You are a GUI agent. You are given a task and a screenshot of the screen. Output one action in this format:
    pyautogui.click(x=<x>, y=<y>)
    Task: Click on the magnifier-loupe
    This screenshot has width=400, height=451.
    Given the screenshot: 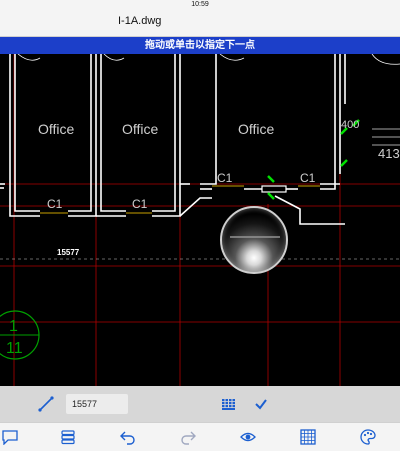 What is the action you would take?
    pyautogui.click(x=254, y=240)
    